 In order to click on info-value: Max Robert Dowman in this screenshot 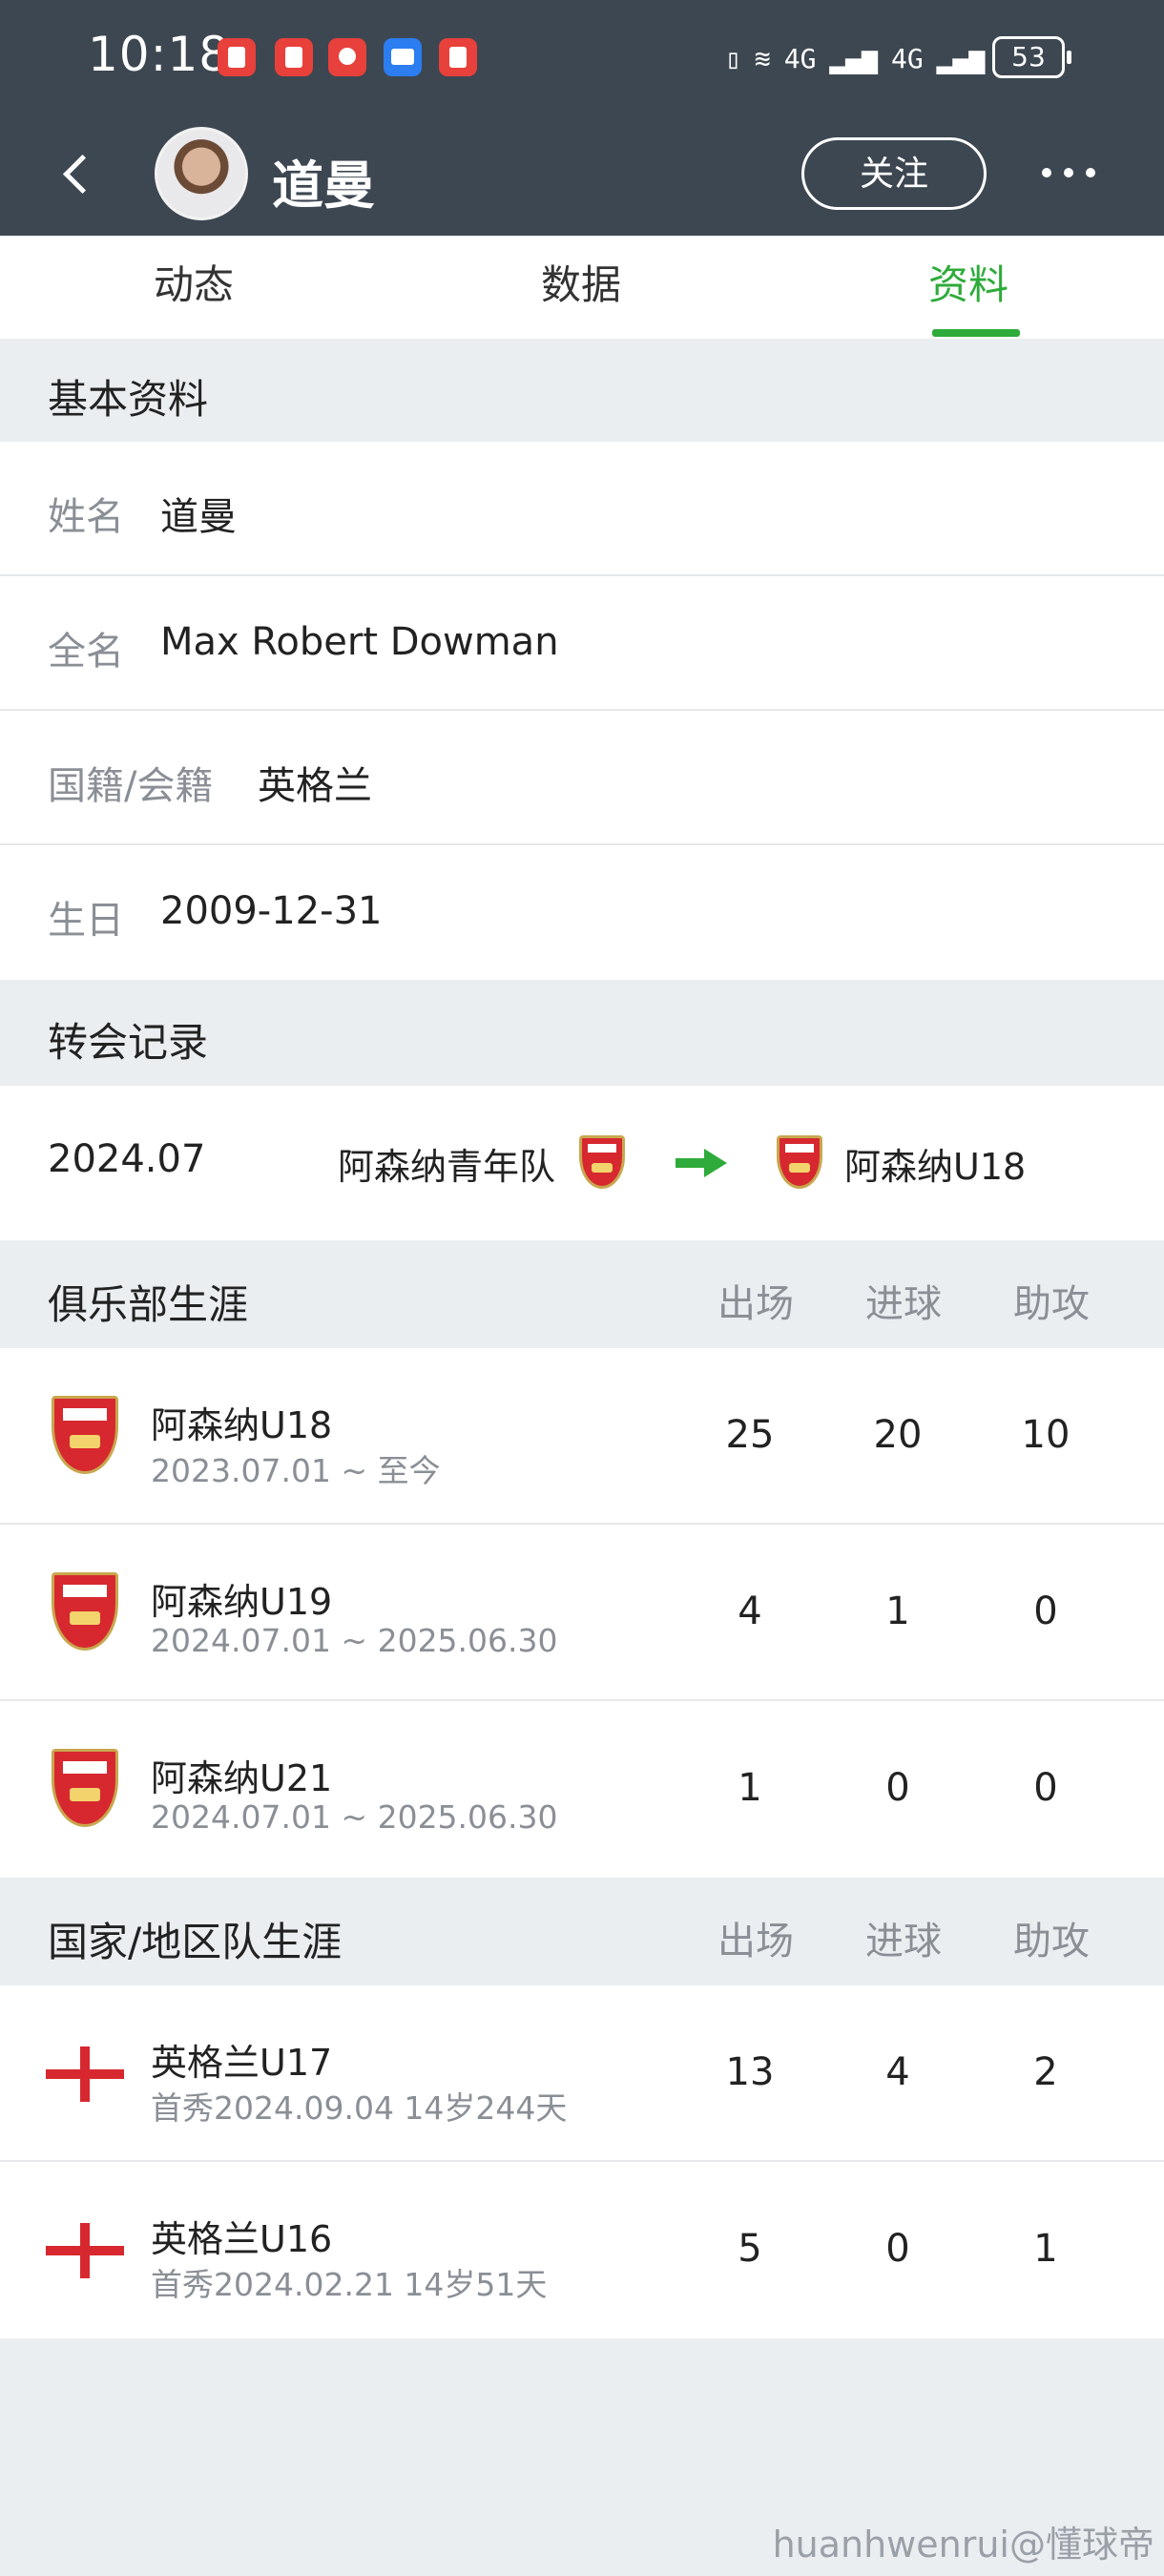, I will do `click(359, 642)`.